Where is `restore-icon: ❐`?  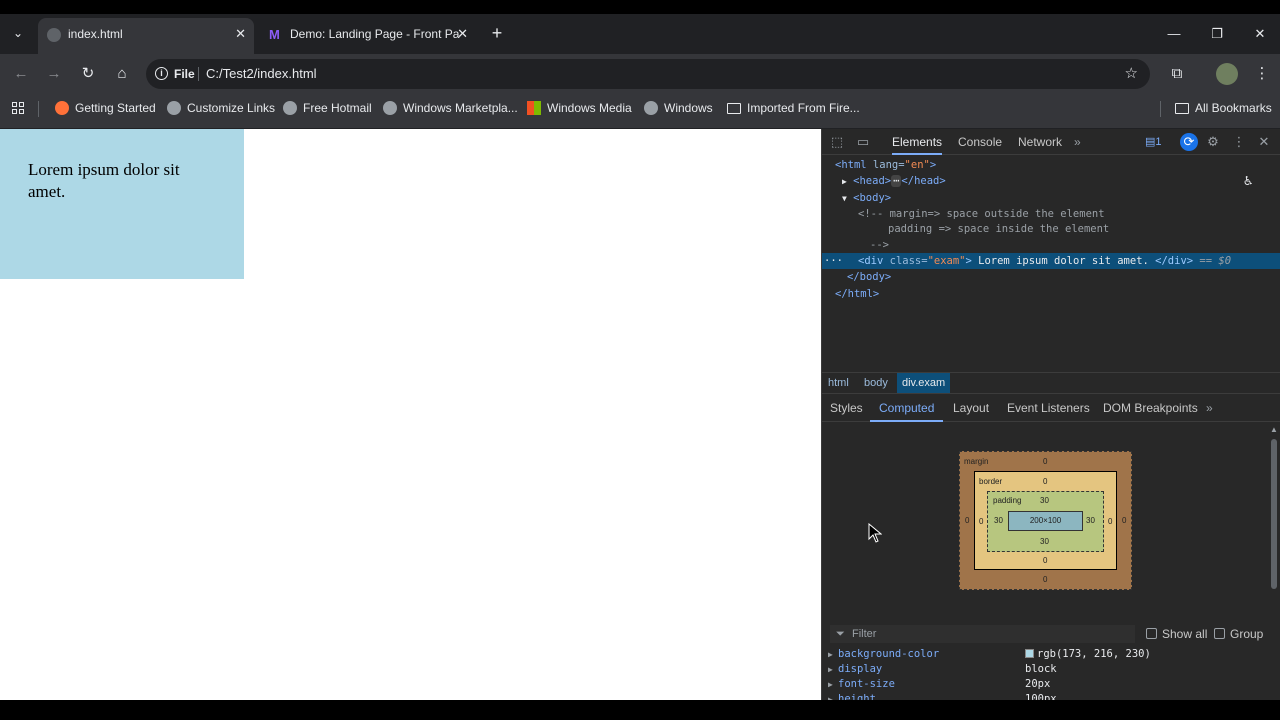
restore-icon: ❐ is located at coordinates (1217, 34).